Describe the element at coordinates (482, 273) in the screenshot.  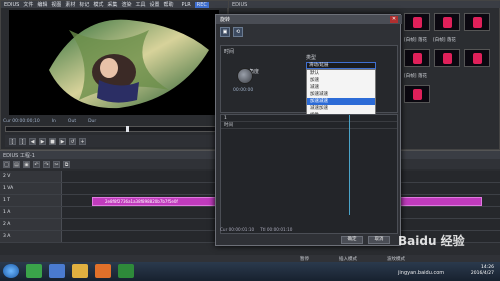
I see `tray-date: 2016/4/27` at that location.